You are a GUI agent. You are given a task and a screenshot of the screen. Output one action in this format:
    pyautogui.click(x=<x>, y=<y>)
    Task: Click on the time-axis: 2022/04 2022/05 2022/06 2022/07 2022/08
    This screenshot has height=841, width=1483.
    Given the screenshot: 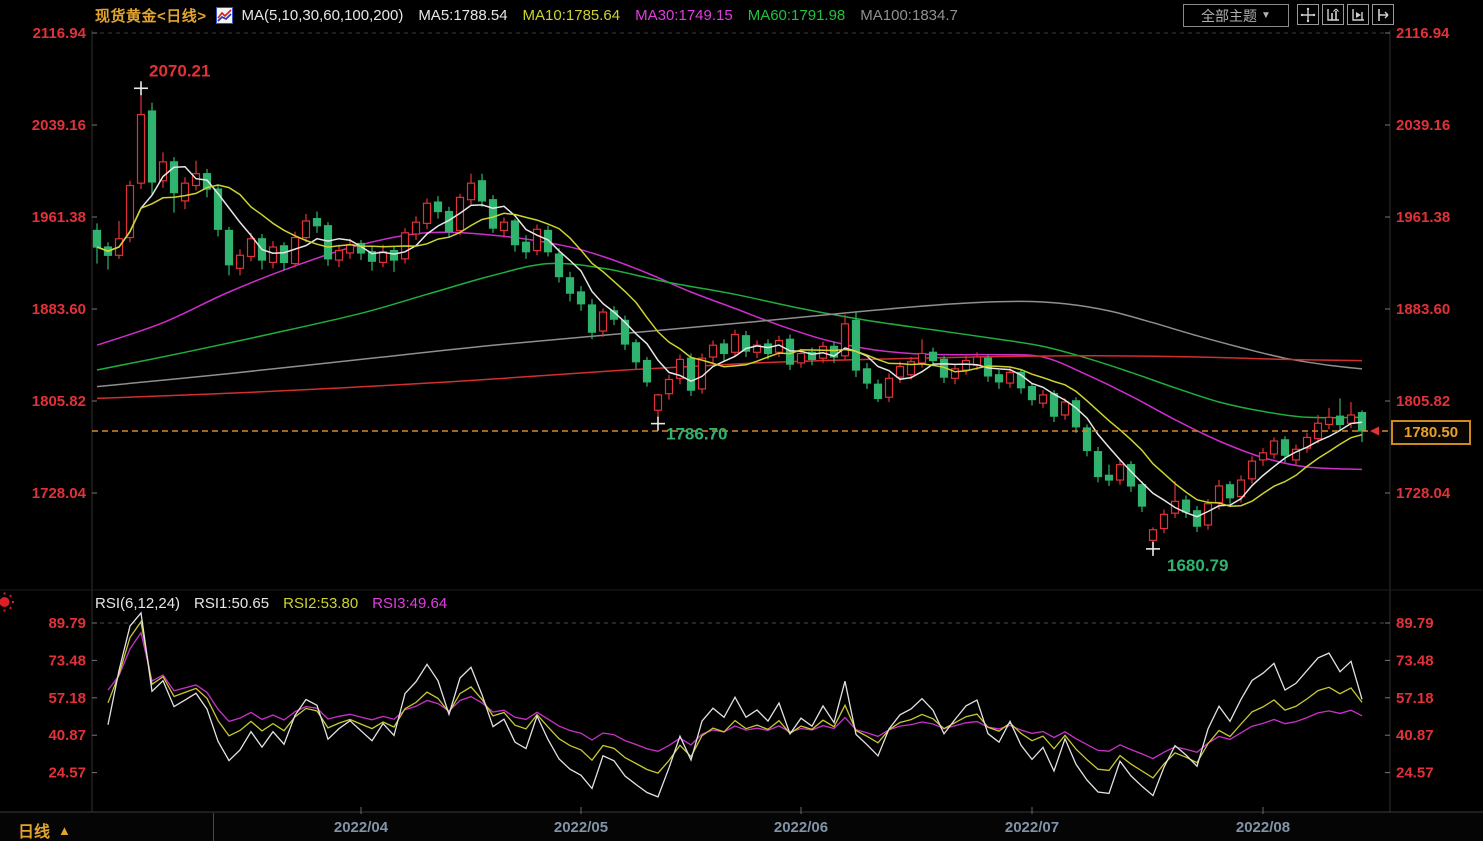 What is the action you would take?
    pyautogui.click(x=741, y=824)
    